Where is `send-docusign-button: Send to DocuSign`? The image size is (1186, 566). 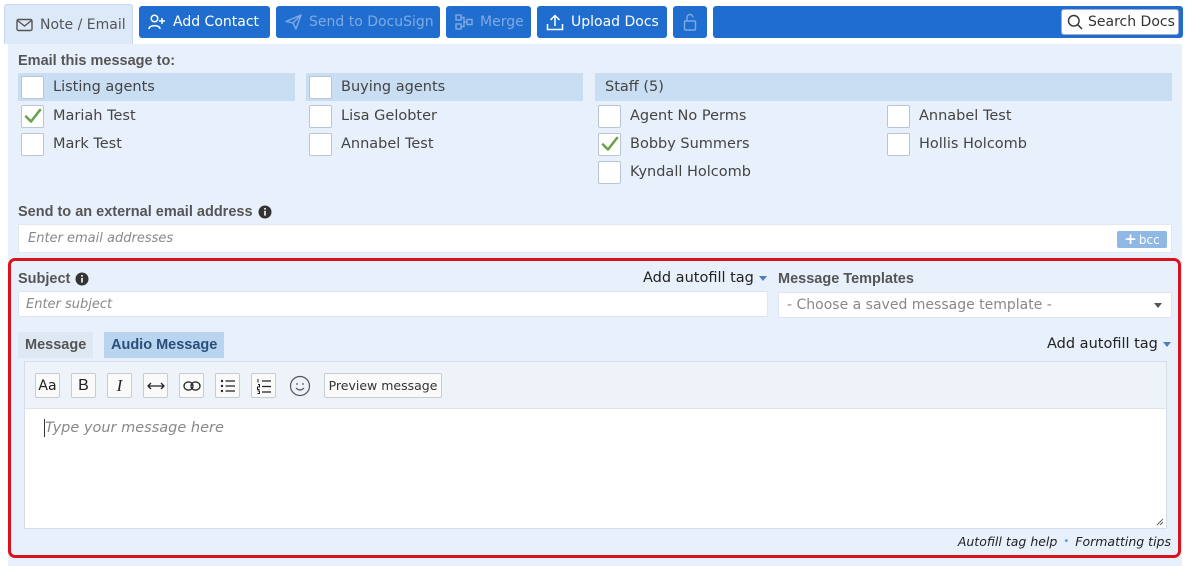 send-docusign-button: Send to DocuSign is located at coordinates (358, 22).